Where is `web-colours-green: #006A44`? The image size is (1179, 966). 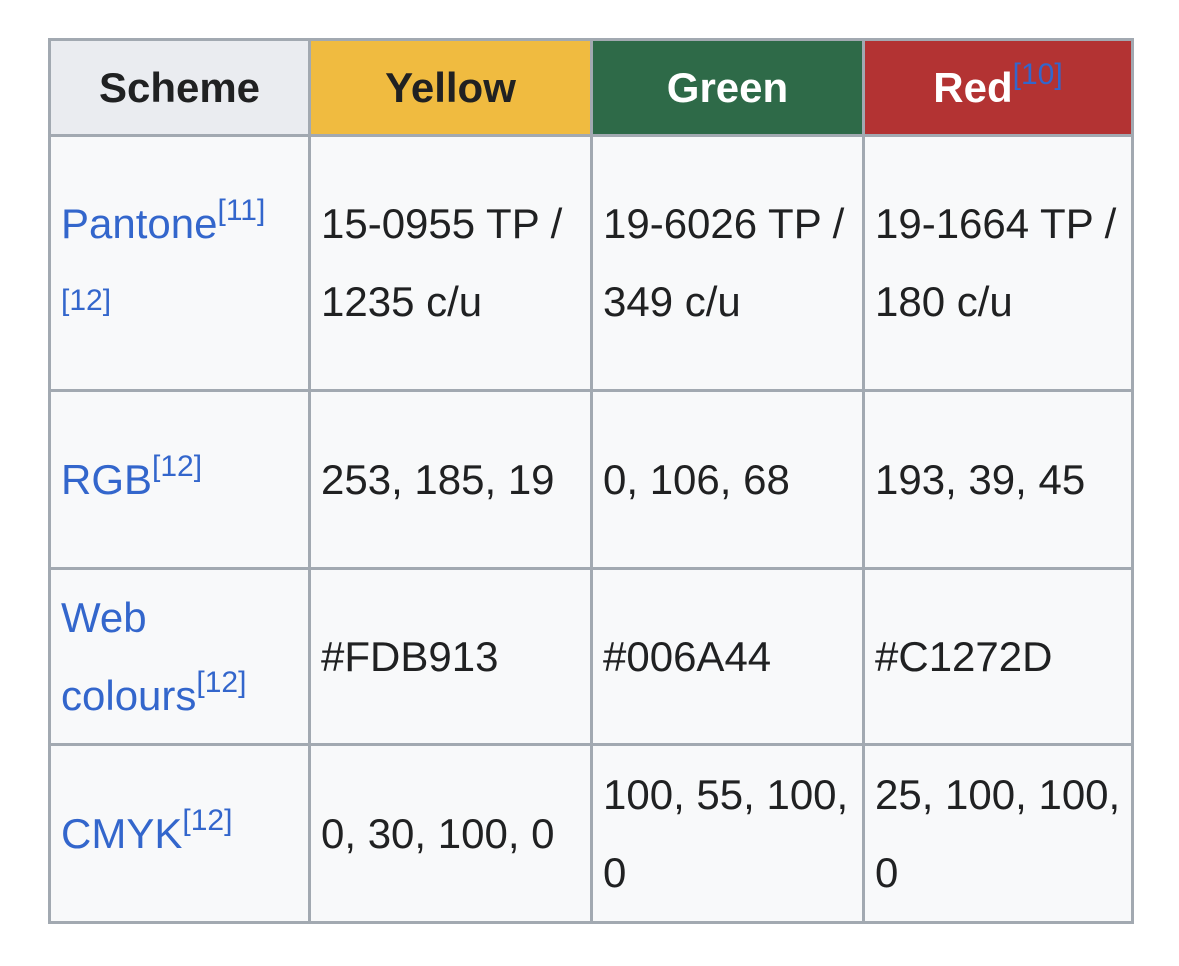 web-colours-green: #006A44 is located at coordinates (727, 656).